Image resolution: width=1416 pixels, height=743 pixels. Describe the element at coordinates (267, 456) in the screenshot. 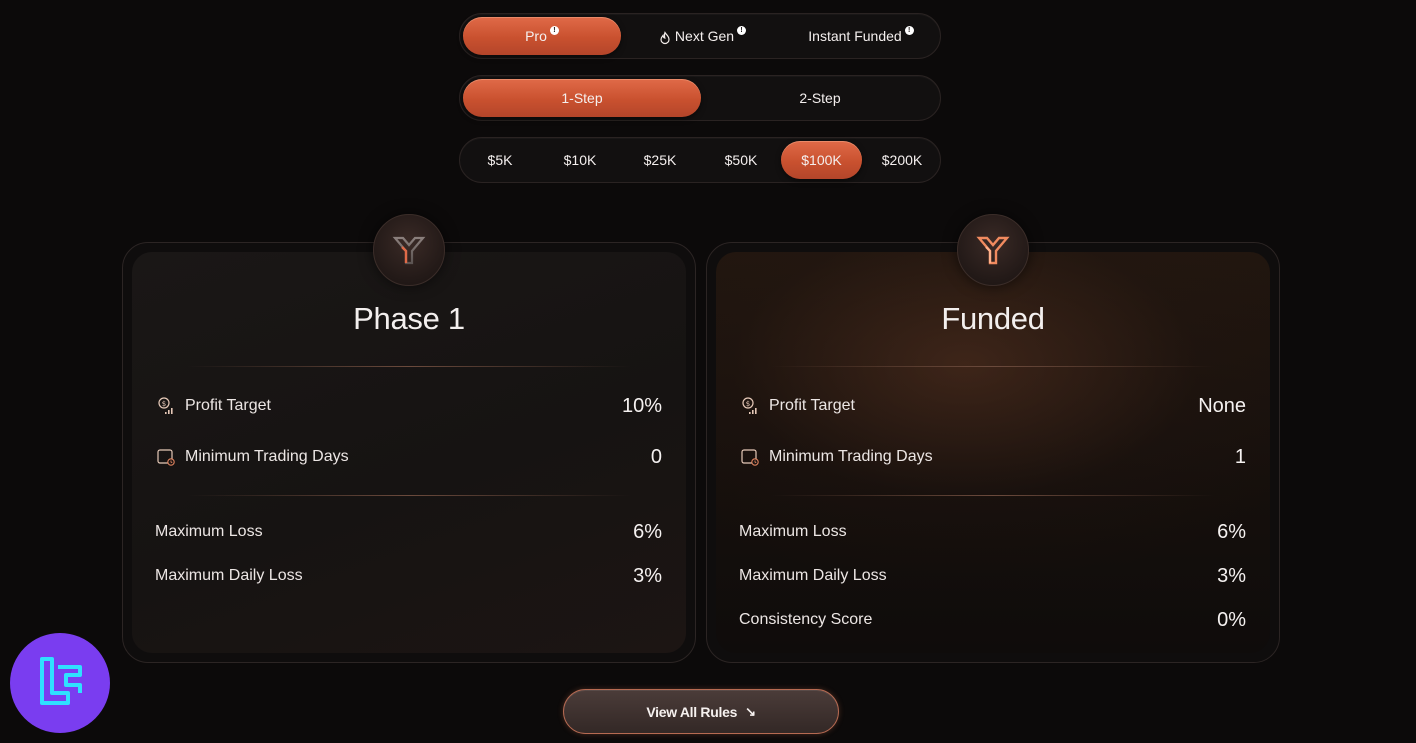

I see `phase1-min-days-label: Minimum Trading Days` at that location.